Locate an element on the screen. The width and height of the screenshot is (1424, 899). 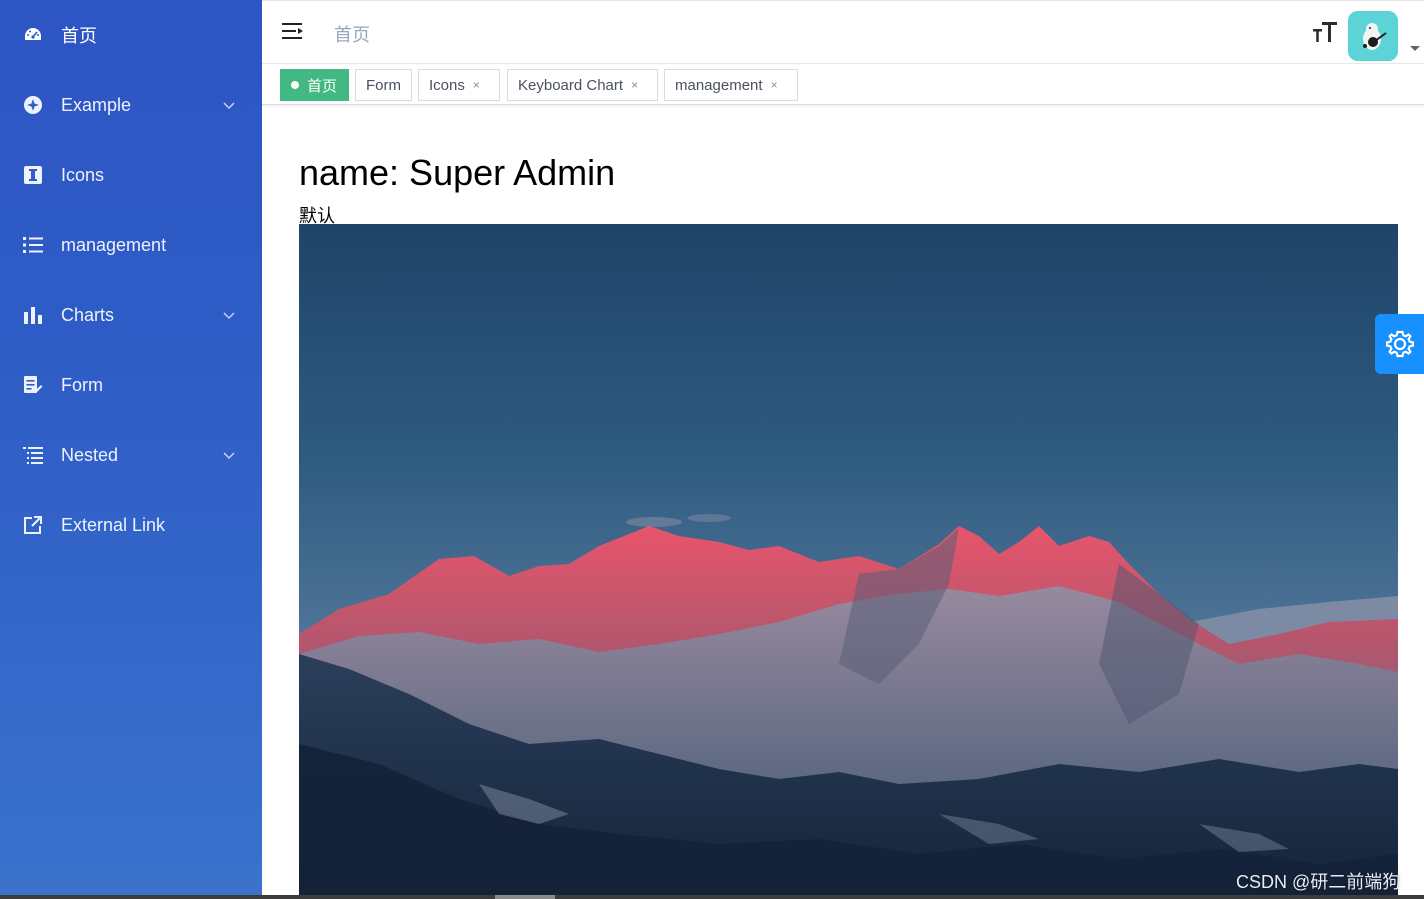
sidebar-item-label: External Link is located at coordinates (113, 524).